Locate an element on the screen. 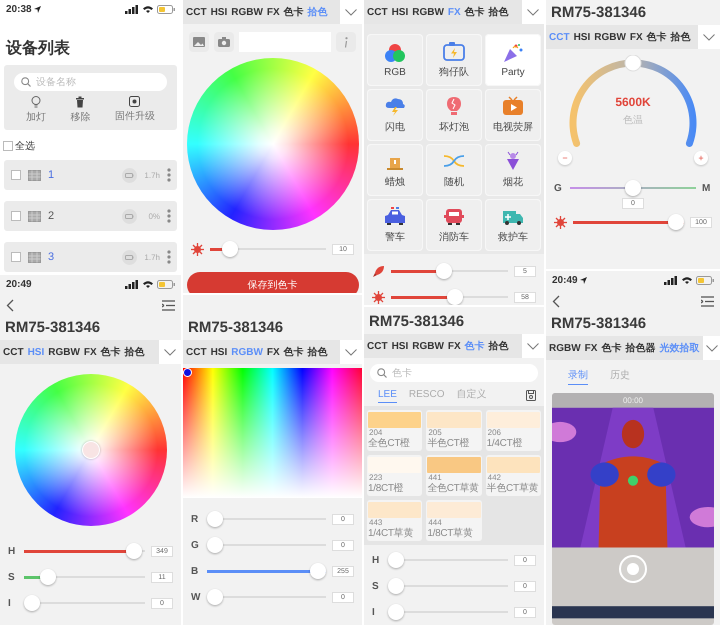  save-button: 保存到色卡 is located at coordinates (272, 282).